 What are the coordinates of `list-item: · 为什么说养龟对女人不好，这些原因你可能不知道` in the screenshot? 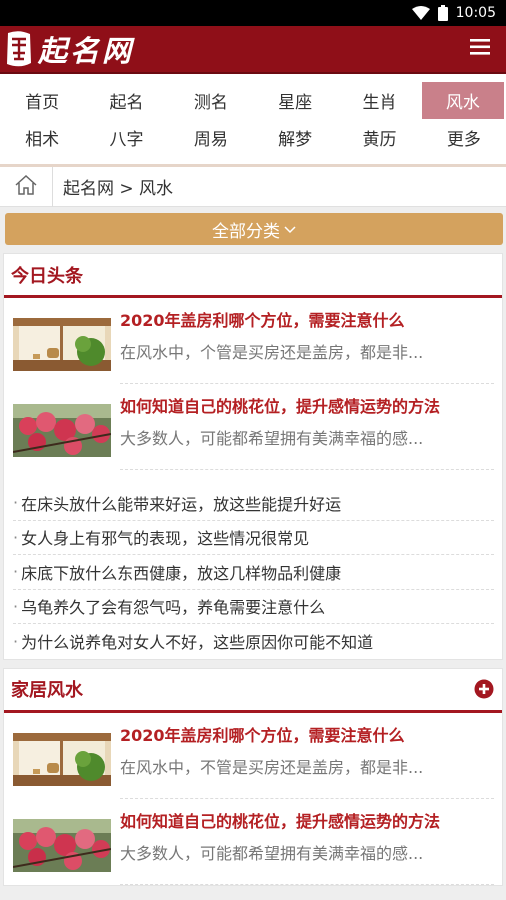 It's located at (253, 641).